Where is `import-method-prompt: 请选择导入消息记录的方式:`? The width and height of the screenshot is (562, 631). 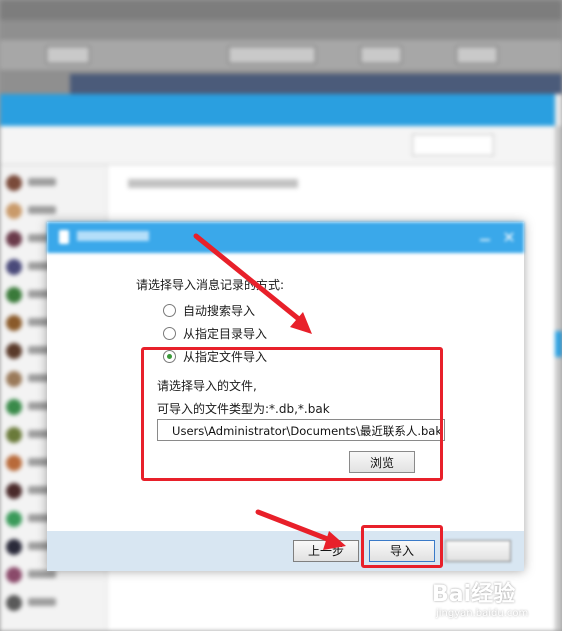
import-method-prompt: 请选择导入消息记录的方式: is located at coordinates (210, 285).